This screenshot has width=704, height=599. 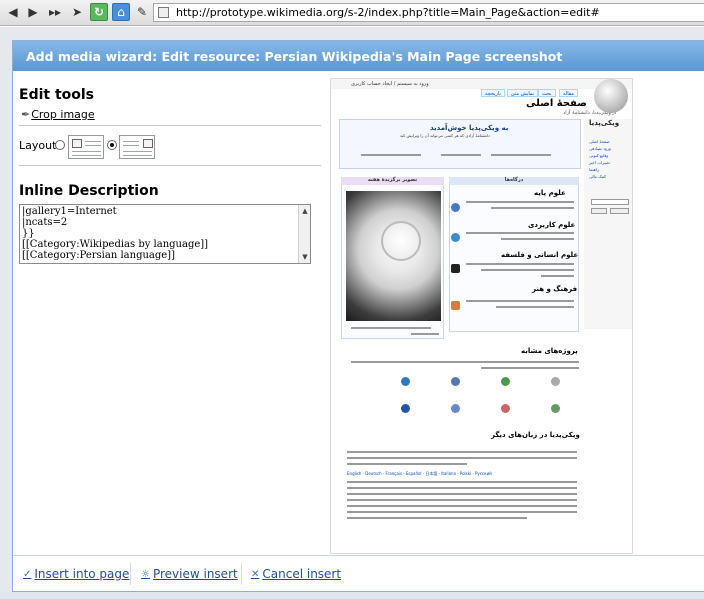 What do you see at coordinates (115, 244) in the screenshot?
I see `textarea-line: [[Category:Wikipedias by language]]` at bounding box center [115, 244].